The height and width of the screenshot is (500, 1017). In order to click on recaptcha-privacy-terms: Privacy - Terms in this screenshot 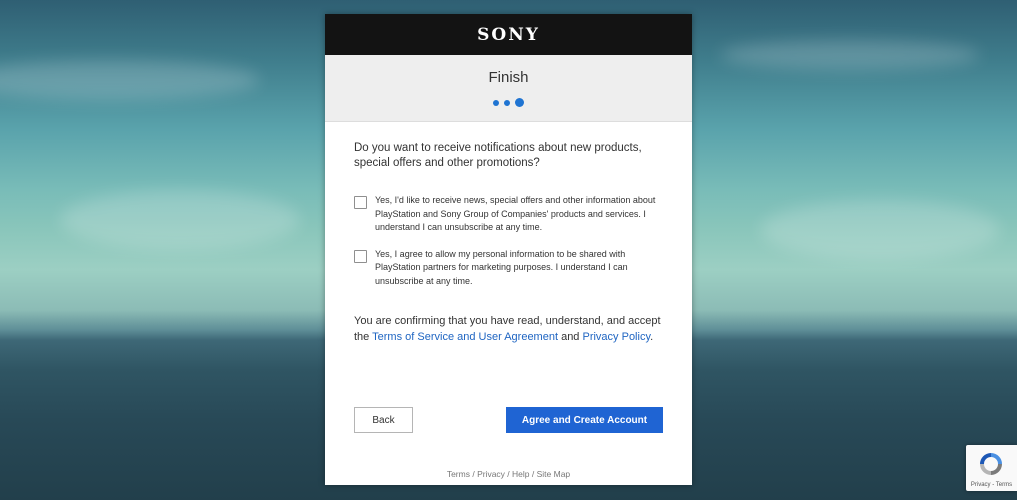, I will do `click(991, 485)`.